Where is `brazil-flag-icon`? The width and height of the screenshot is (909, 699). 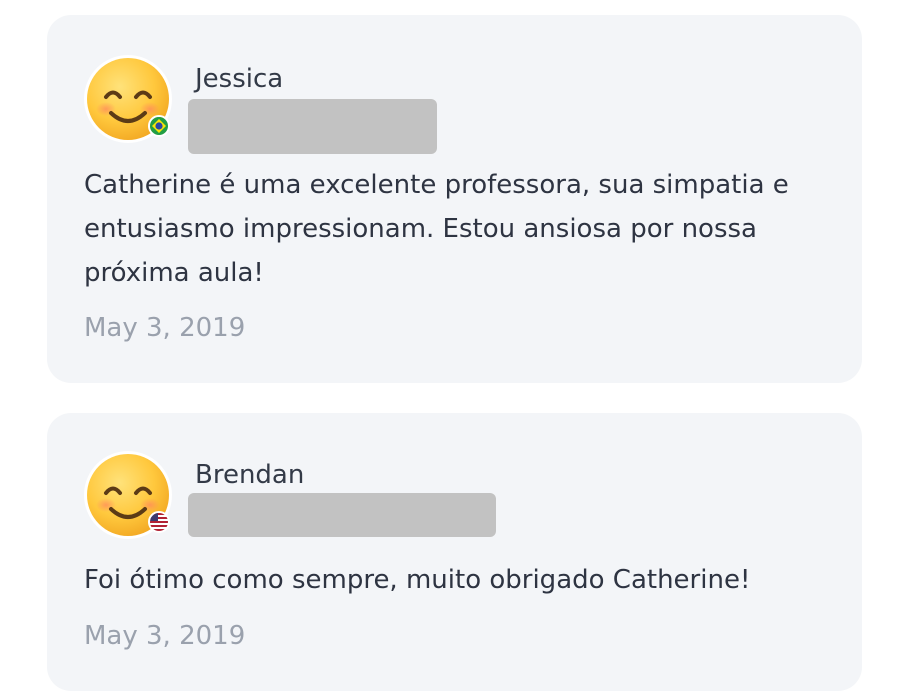 brazil-flag-icon is located at coordinates (159, 126).